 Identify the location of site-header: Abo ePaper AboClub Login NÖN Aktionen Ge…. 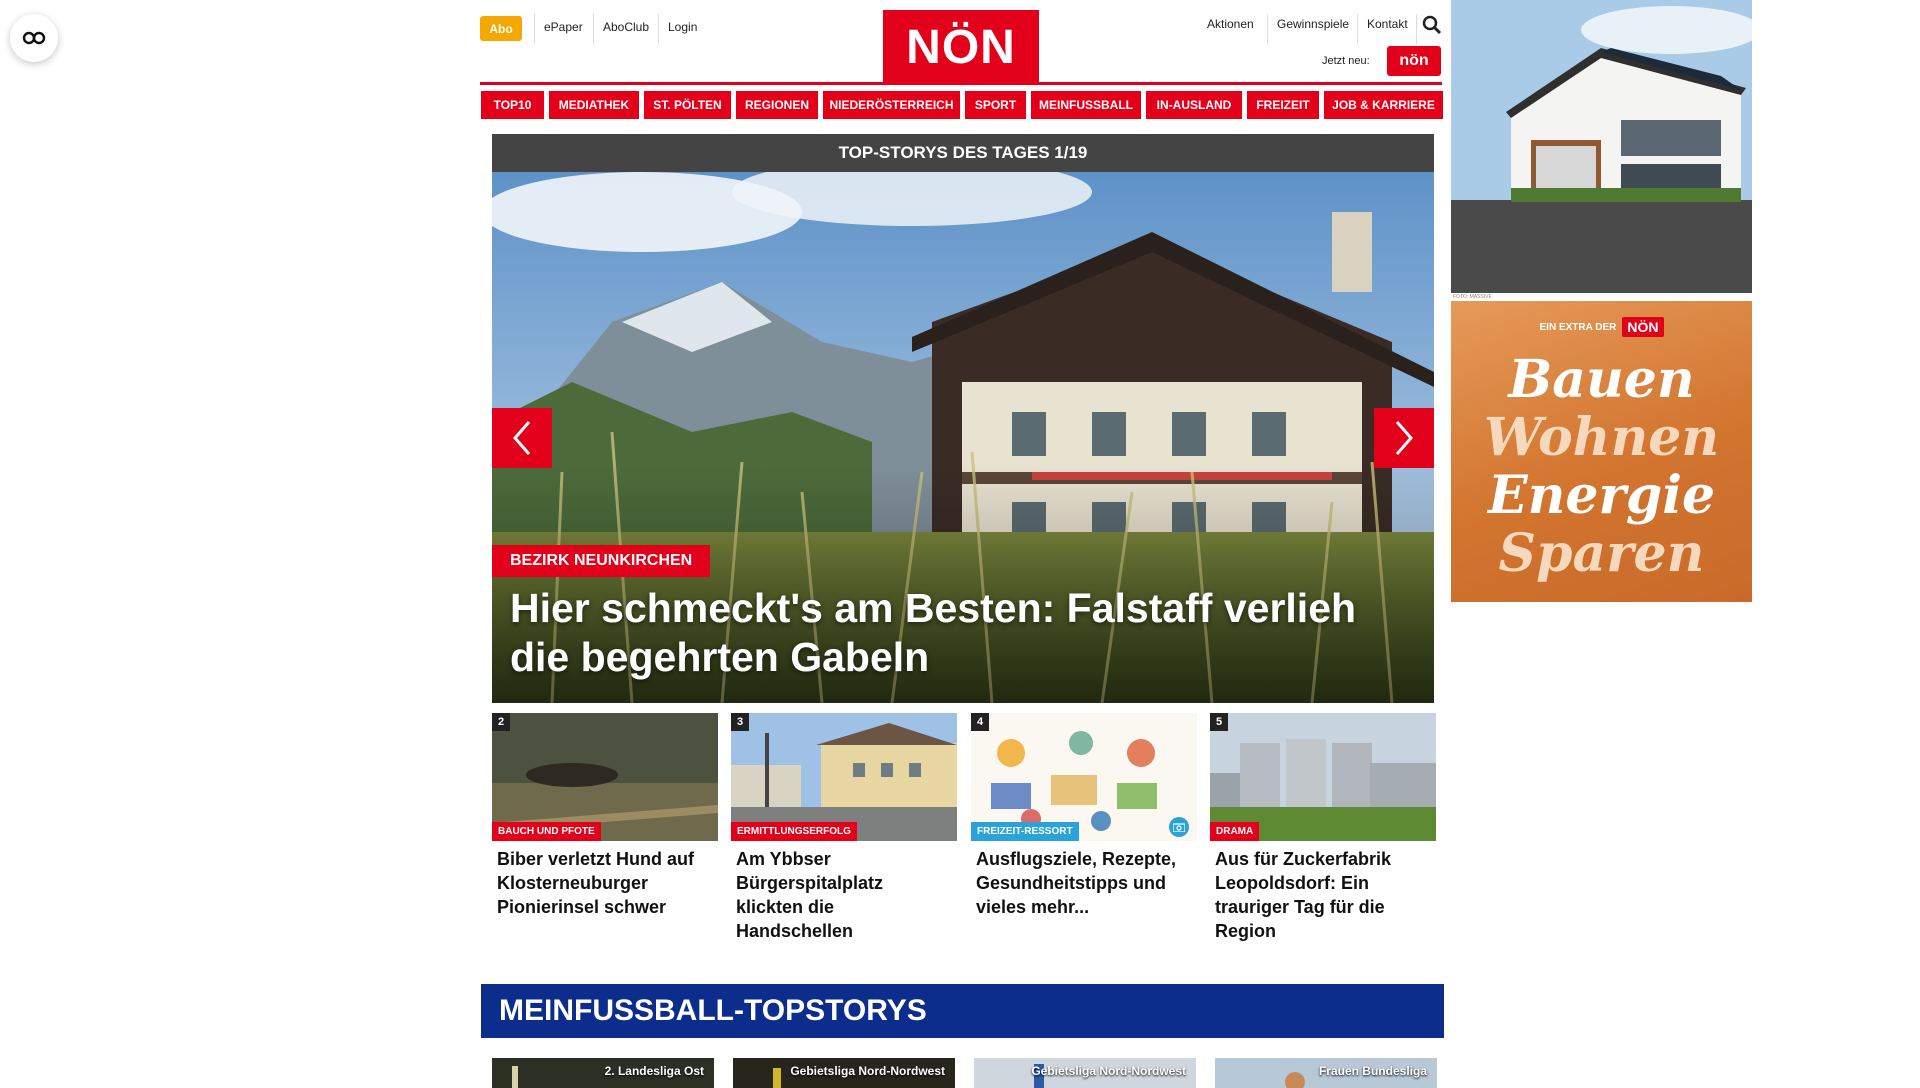
(961, 47).